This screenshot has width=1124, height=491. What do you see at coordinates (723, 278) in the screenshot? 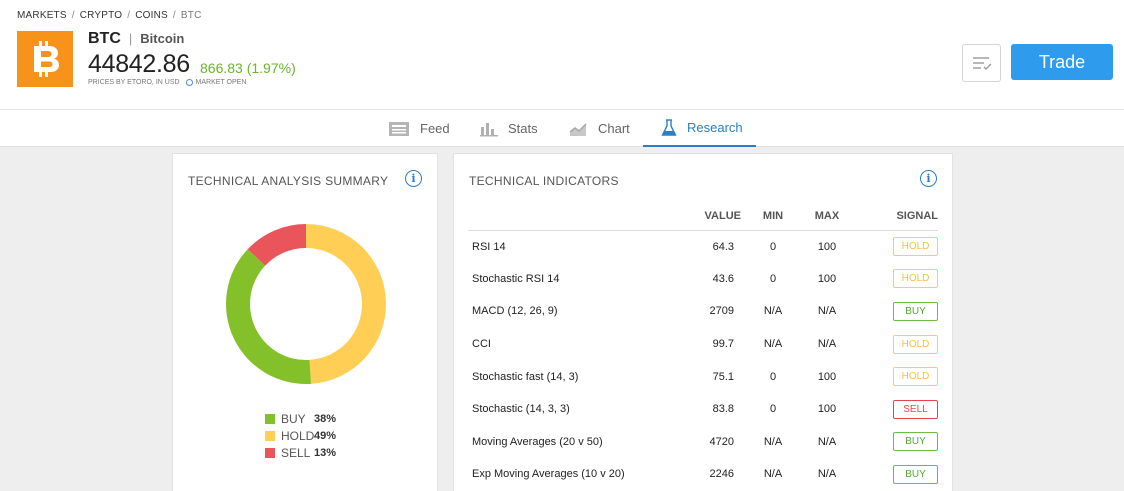
I see `indicator-value: 43.6` at bounding box center [723, 278].